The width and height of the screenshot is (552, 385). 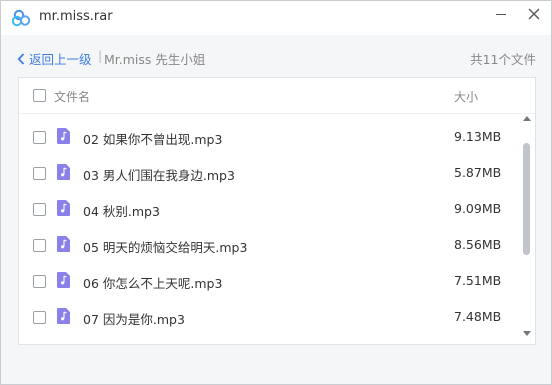 I want to click on vertical-scrollbar, so click(x=527, y=229).